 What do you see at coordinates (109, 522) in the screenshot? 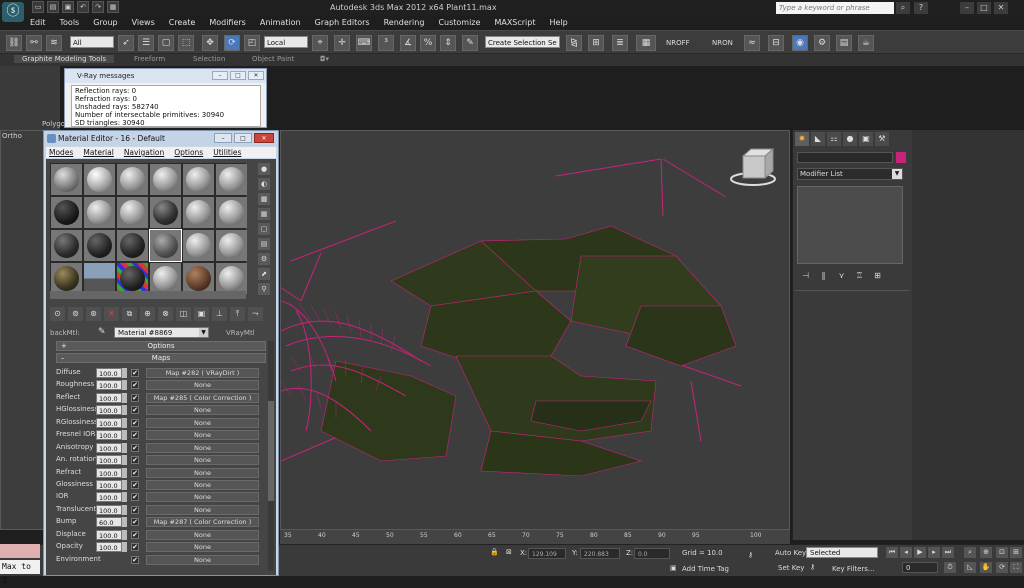
I see `map-amount-field: 60.0` at bounding box center [109, 522].